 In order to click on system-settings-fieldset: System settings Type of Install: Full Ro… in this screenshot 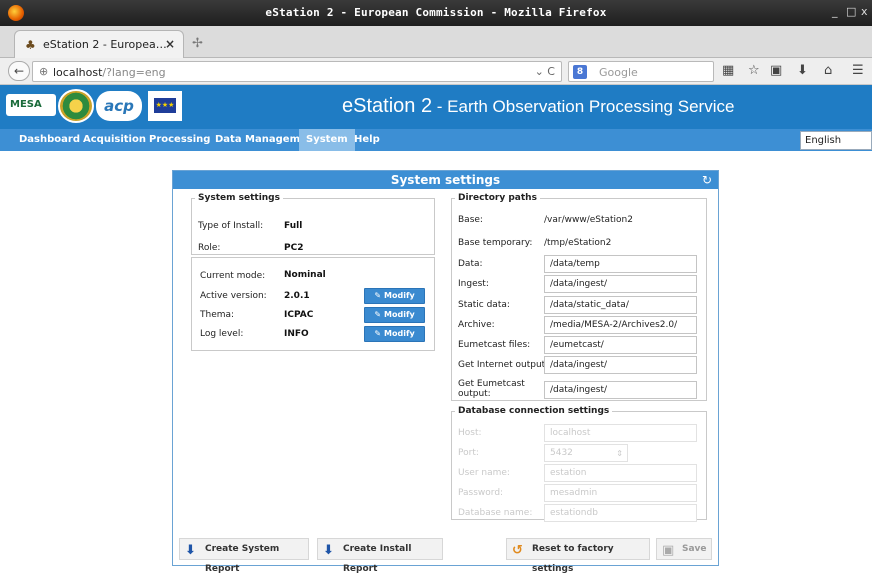, I will do `click(313, 224)`.